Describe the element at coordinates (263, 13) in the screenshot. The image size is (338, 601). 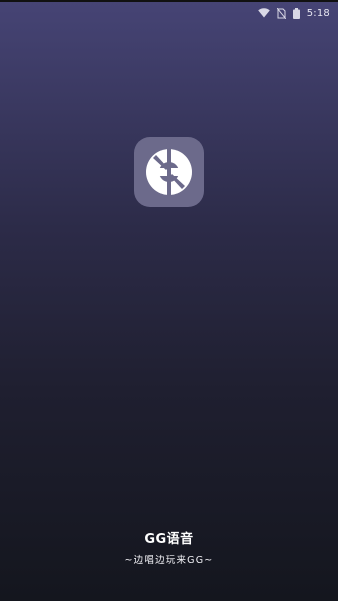
I see `wifi-icon` at that location.